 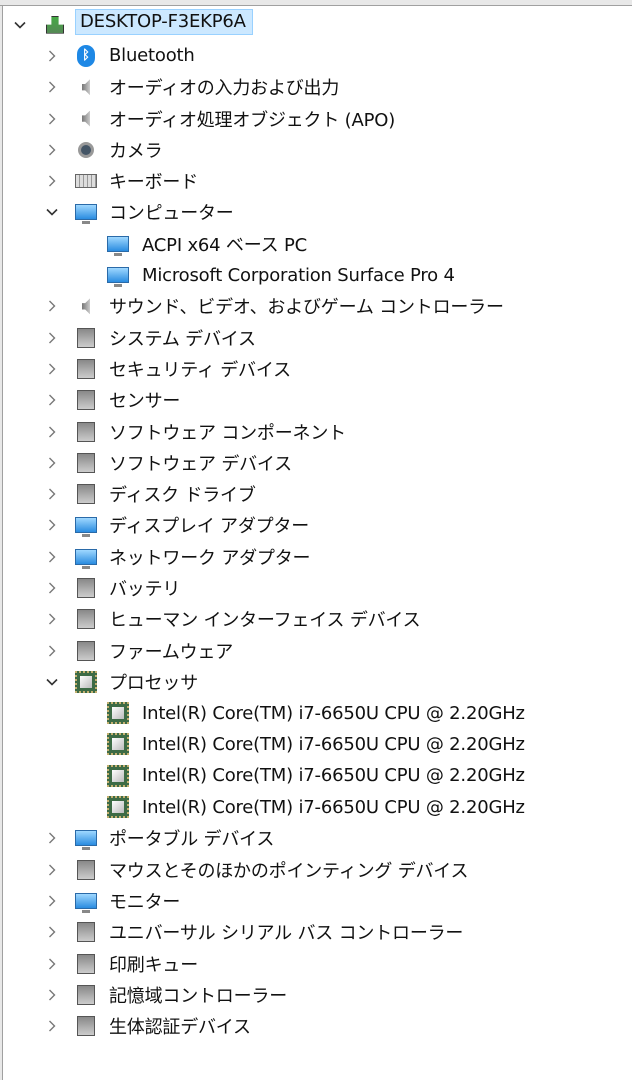 What do you see at coordinates (318, 838) in the screenshot?
I see `tree-item: ポータブル デバイス` at bounding box center [318, 838].